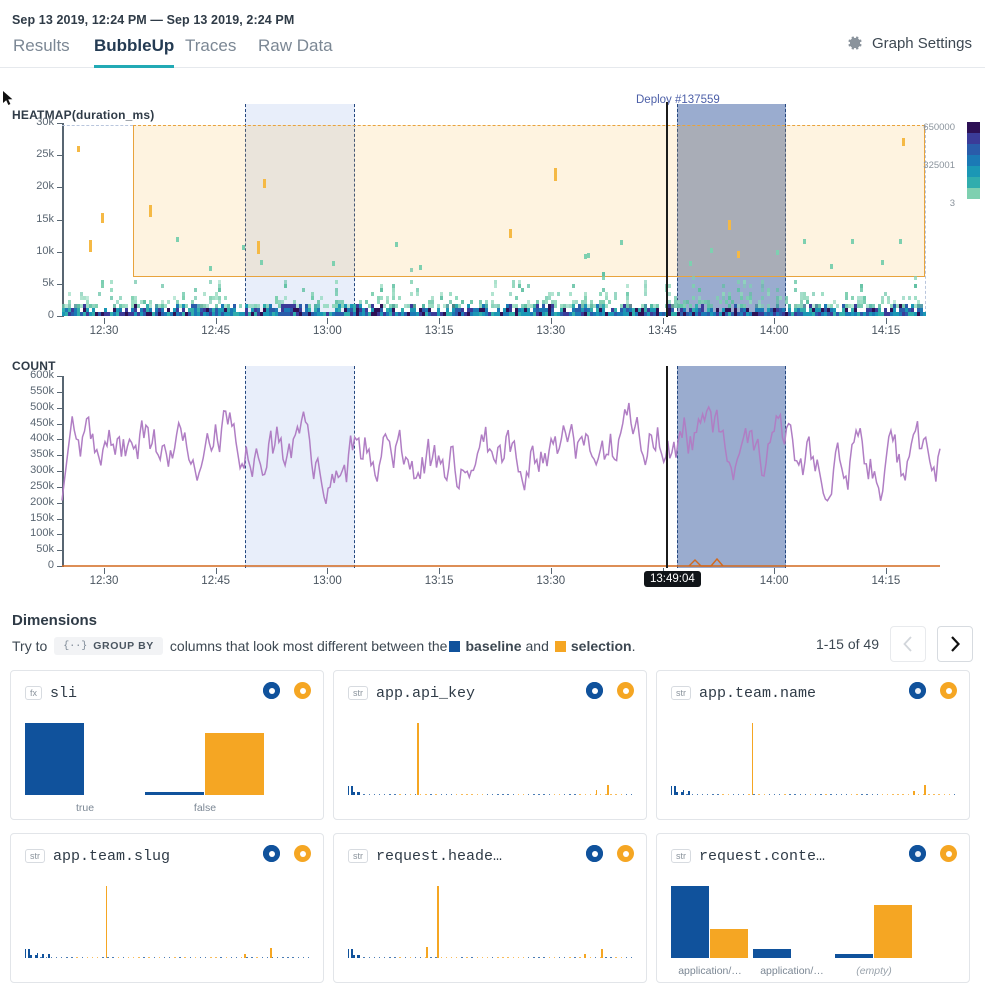 Image resolution: width=985 pixels, height=988 pixels. I want to click on heatmap-x-tick-label: 14:15, so click(886, 331).